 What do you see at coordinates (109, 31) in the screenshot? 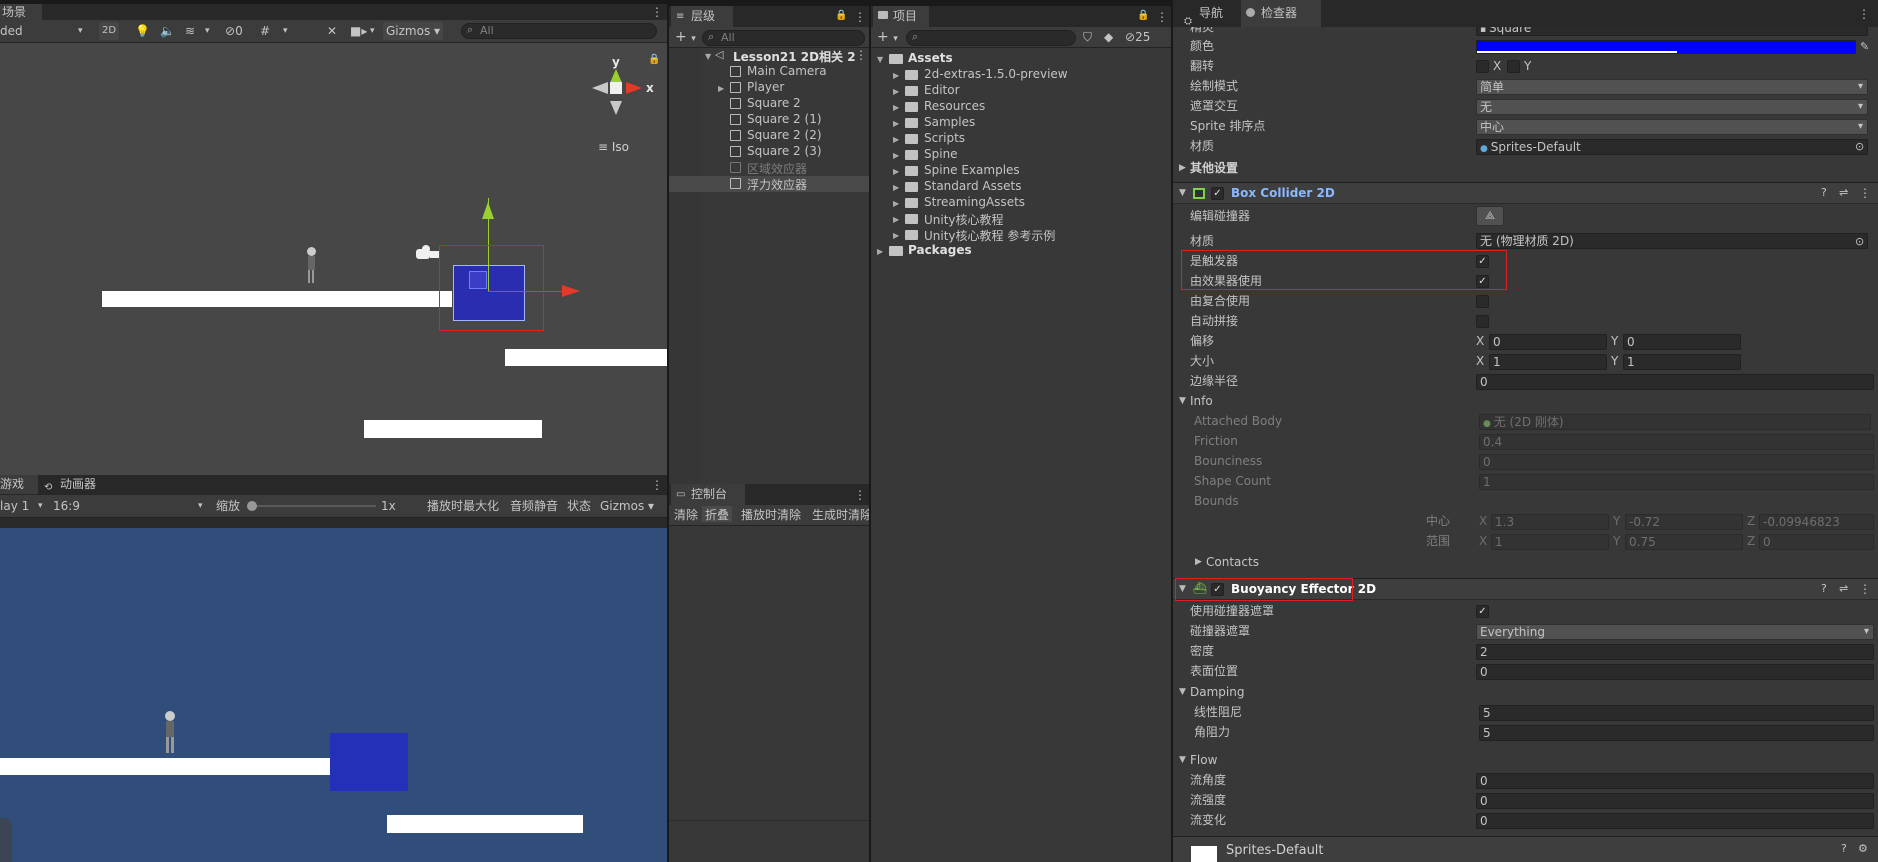
I see `toggle-2d-button: 2D` at bounding box center [109, 31].